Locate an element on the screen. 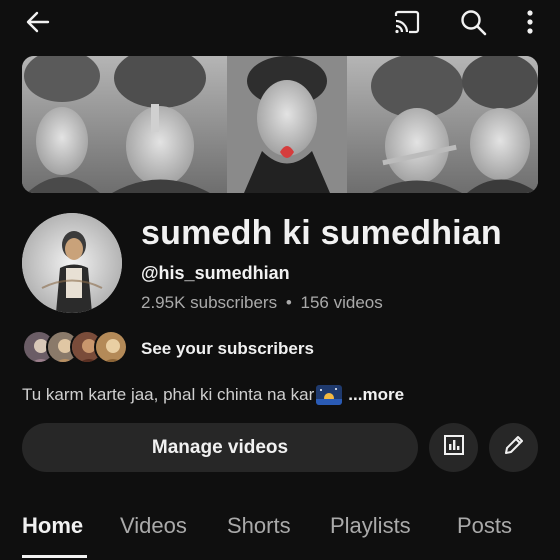 The width and height of the screenshot is (560, 560). edit-channel-button is located at coordinates (513, 447).